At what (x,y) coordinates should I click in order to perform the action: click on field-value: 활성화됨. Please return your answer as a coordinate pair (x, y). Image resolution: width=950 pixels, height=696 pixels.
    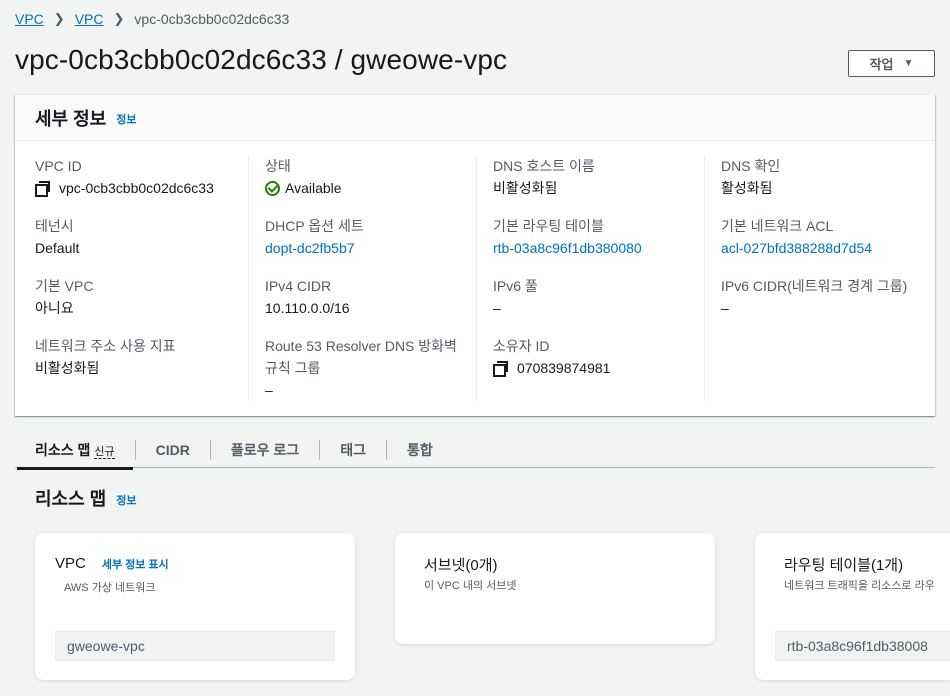
    Looking at the image, I should click on (747, 188).